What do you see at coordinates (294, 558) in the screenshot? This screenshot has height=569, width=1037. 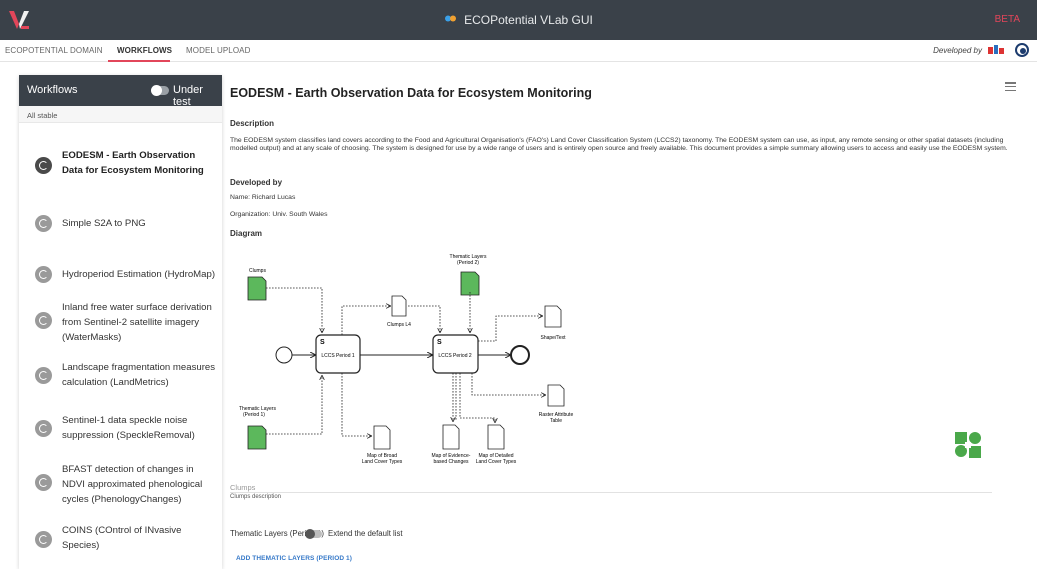 I see `add-thematic-layers-button: ADD THEMATIC LAYERS (PERIOD 1)` at bounding box center [294, 558].